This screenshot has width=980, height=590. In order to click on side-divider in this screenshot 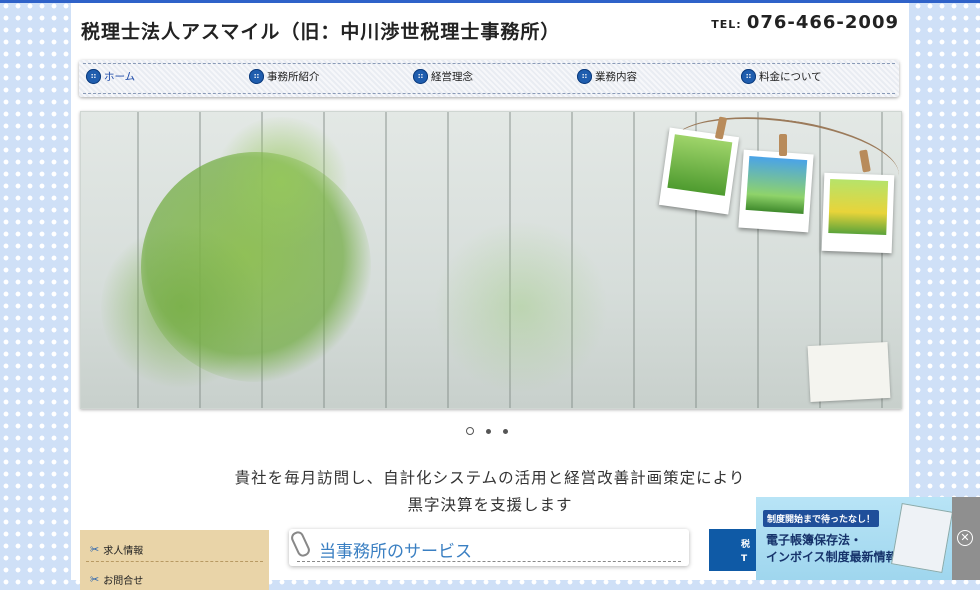, I will do `click(174, 561)`.